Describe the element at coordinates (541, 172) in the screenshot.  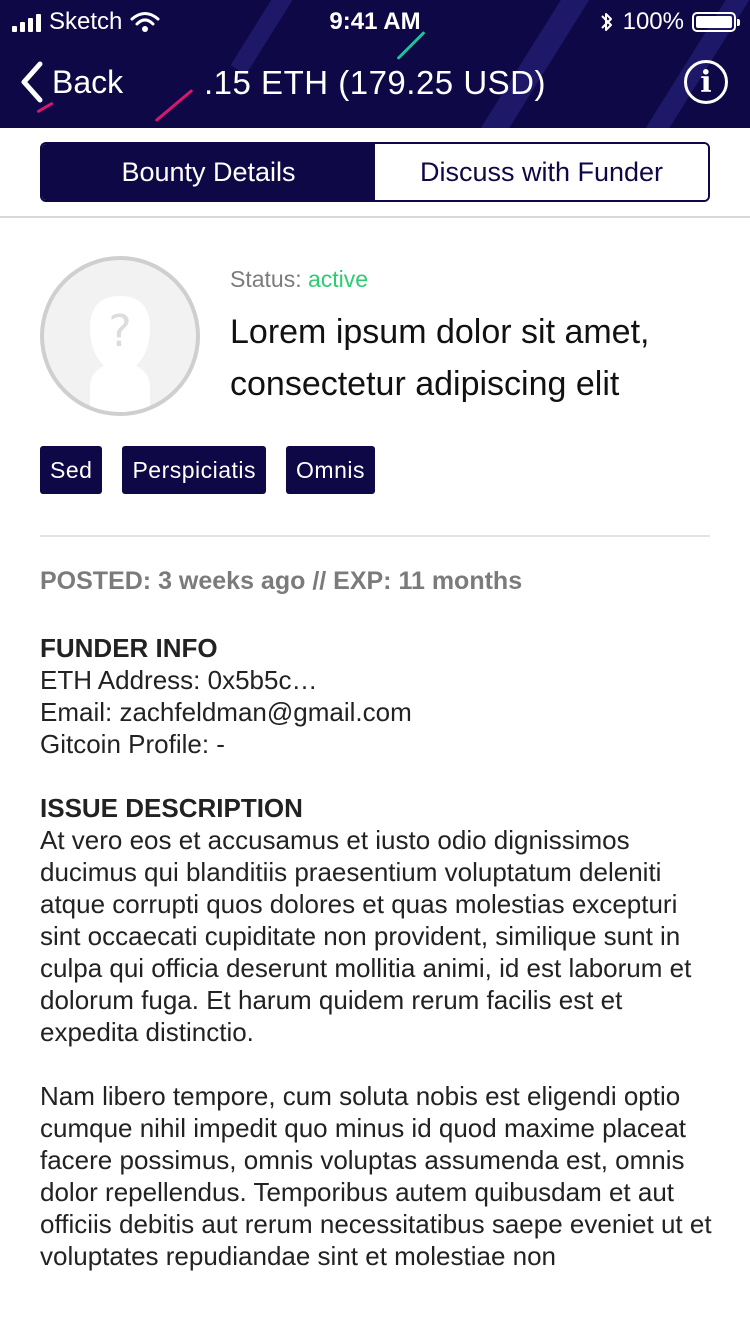
I see `tab-discuss-with-funder: Discuss with Funder` at that location.